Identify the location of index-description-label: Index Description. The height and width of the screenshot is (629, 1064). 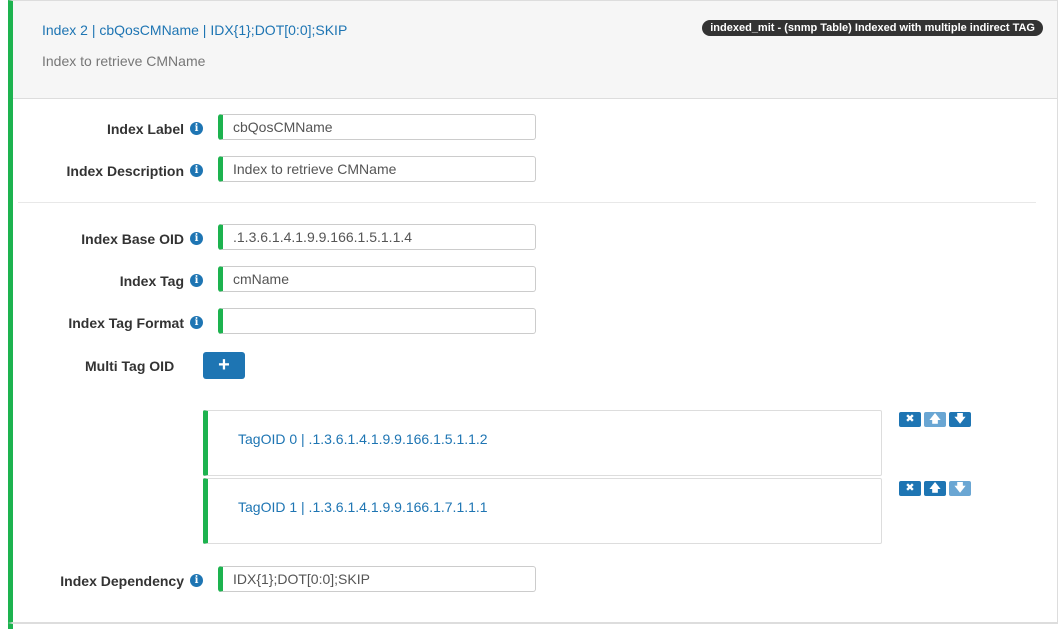
(125, 171).